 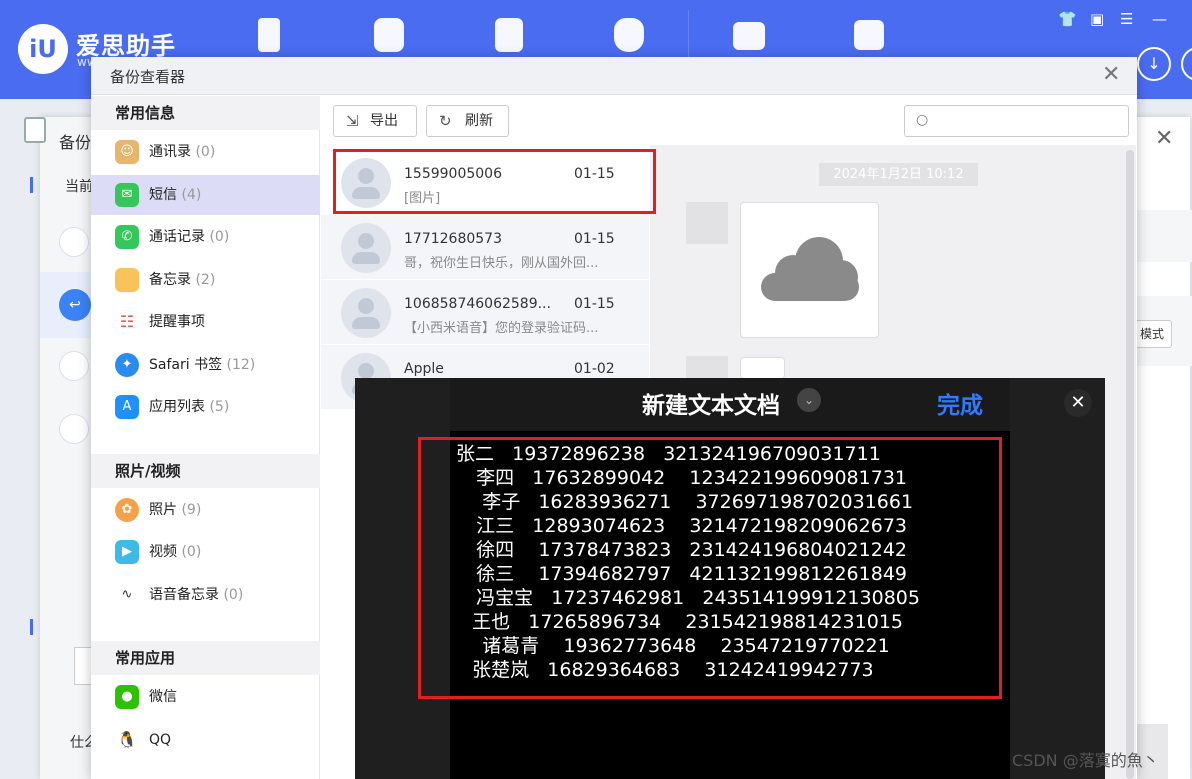 I want to click on sidebar-item-voice-memos: ∿ 语音备忘录 (0), so click(x=205, y=595).